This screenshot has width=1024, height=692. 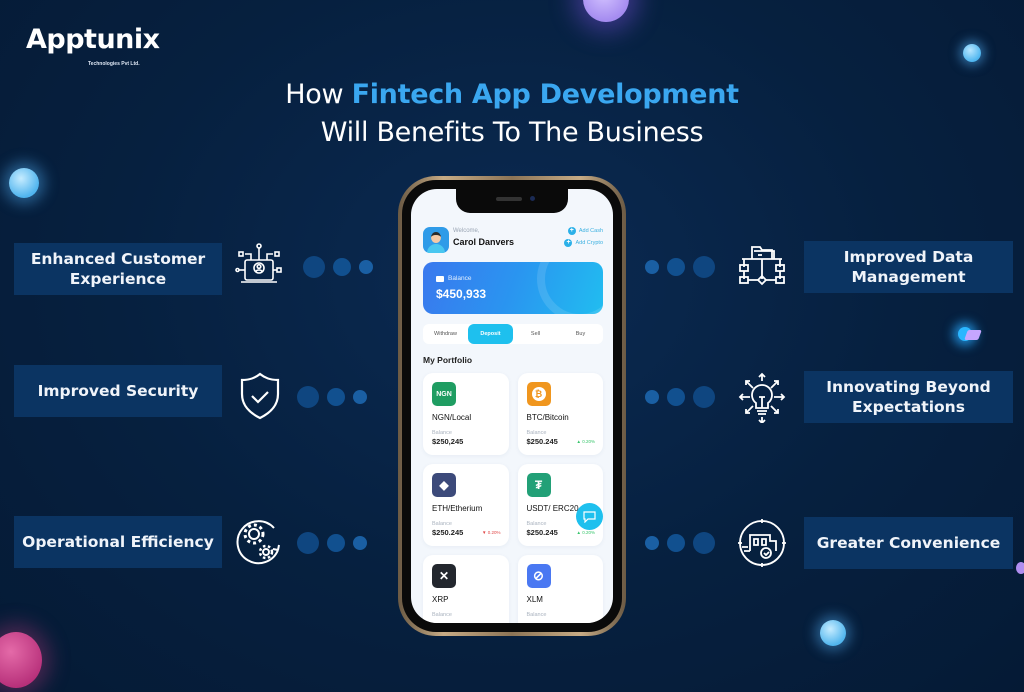 I want to click on add-cash-label: Add Cash, so click(x=590, y=231).